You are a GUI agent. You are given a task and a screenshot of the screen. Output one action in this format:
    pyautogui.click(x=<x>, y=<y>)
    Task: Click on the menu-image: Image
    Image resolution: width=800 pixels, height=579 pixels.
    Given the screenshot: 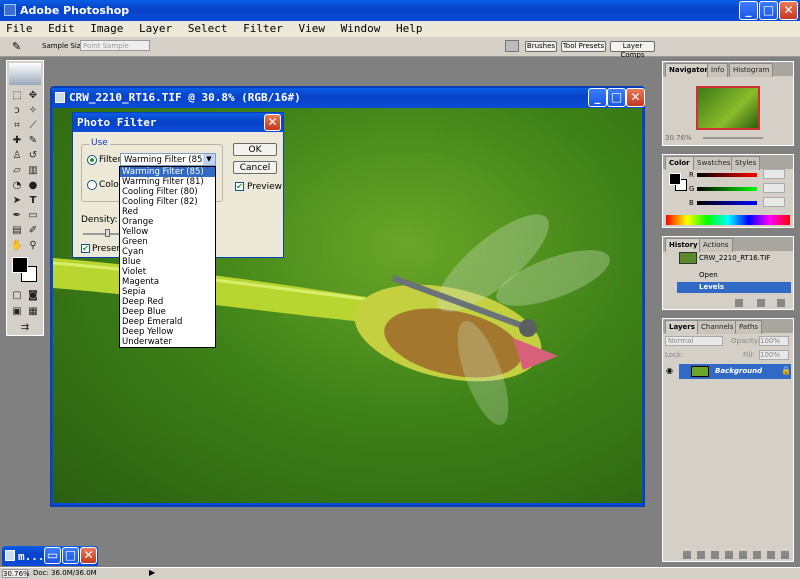 What is the action you would take?
    pyautogui.click(x=106, y=28)
    